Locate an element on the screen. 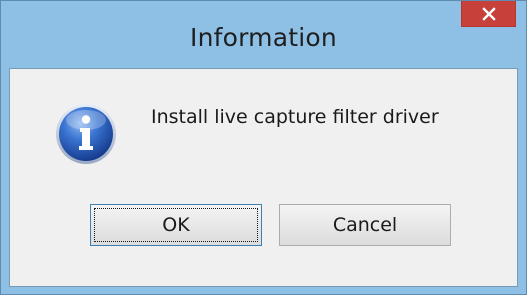 The image size is (527, 295). ok-button: OK is located at coordinates (176, 225).